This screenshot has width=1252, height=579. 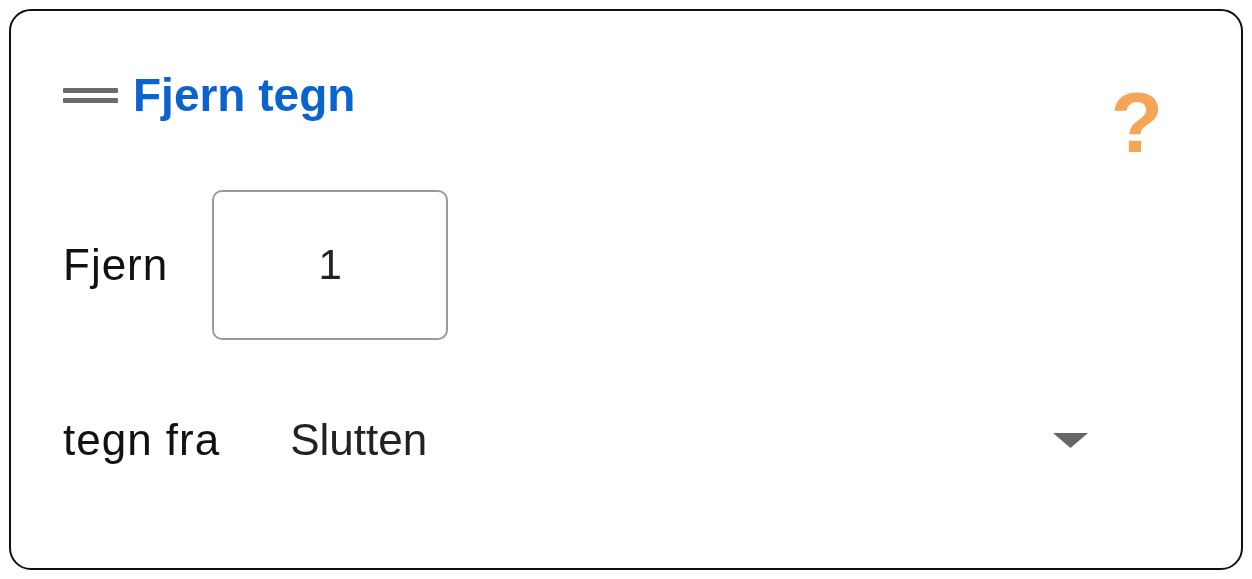 I want to click on caret-icon, so click(x=1071, y=440).